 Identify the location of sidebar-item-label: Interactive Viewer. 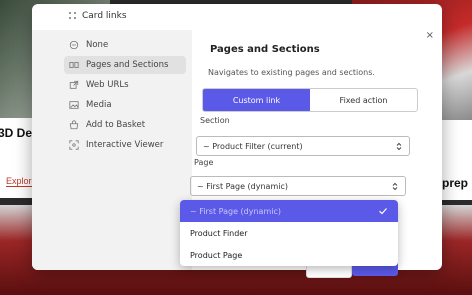
(125, 145).